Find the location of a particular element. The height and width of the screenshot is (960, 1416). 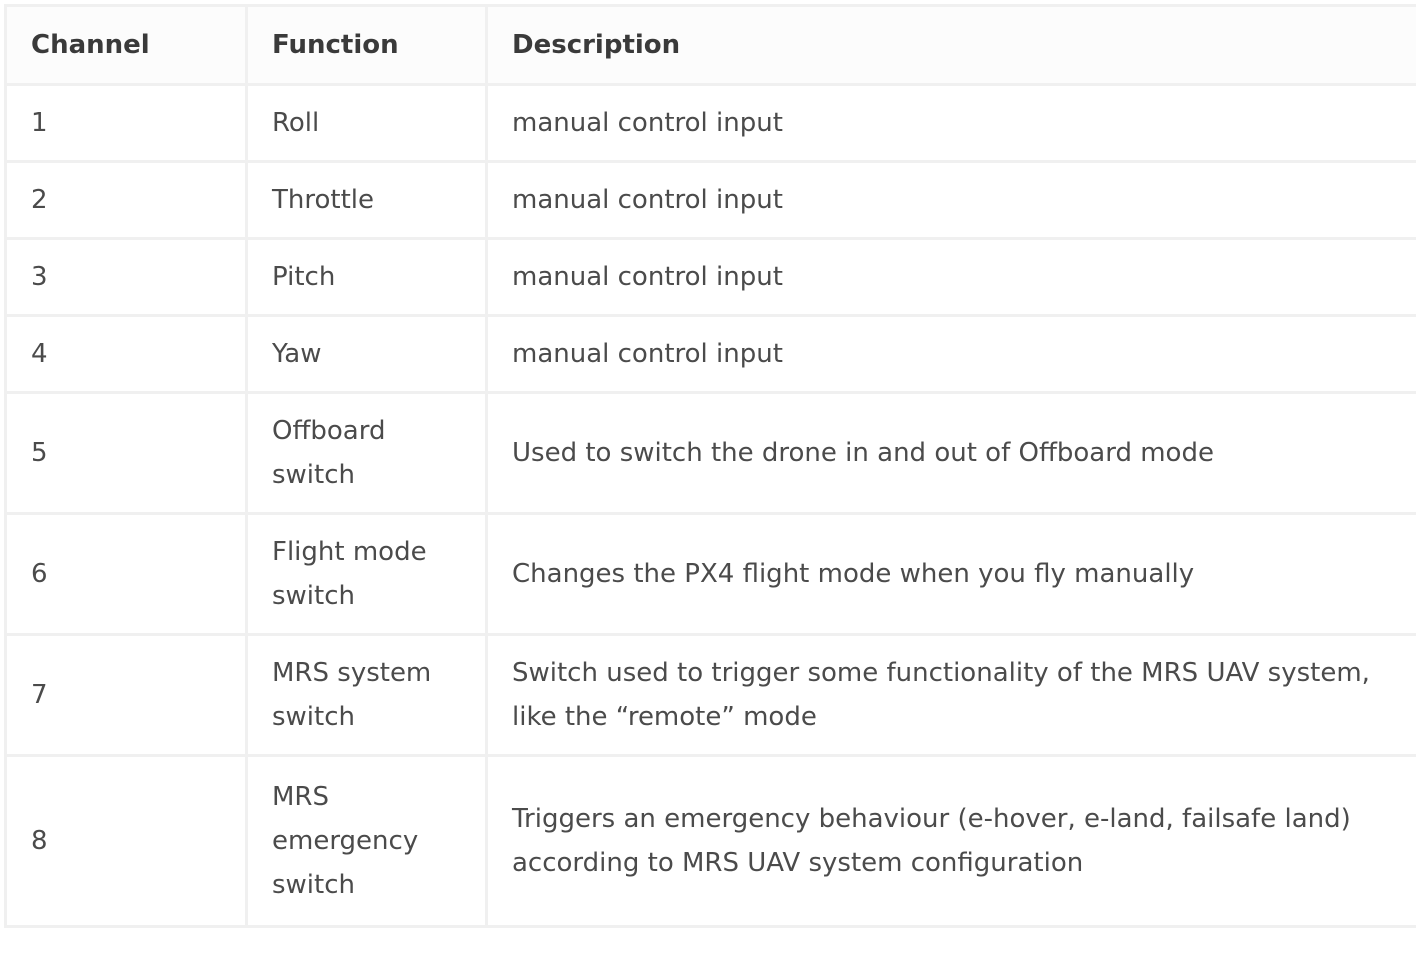

cell-channel: 3 is located at coordinates (126, 277).